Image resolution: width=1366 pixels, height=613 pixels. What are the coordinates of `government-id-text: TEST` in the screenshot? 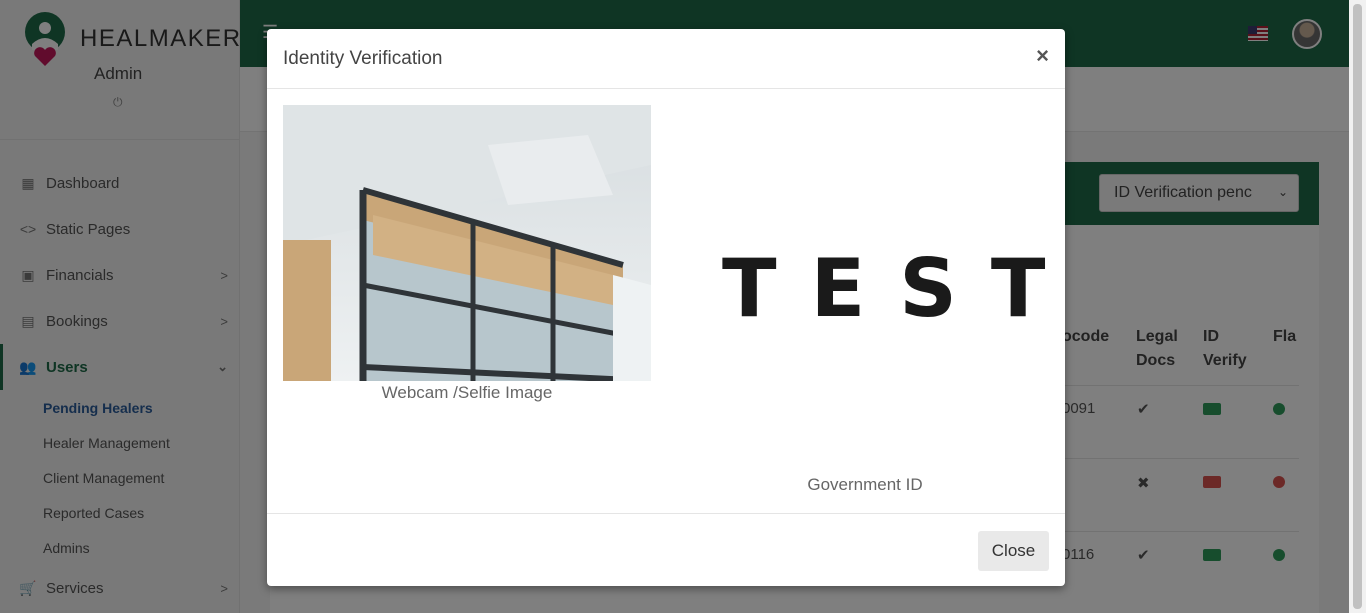 It's located at (901, 288).